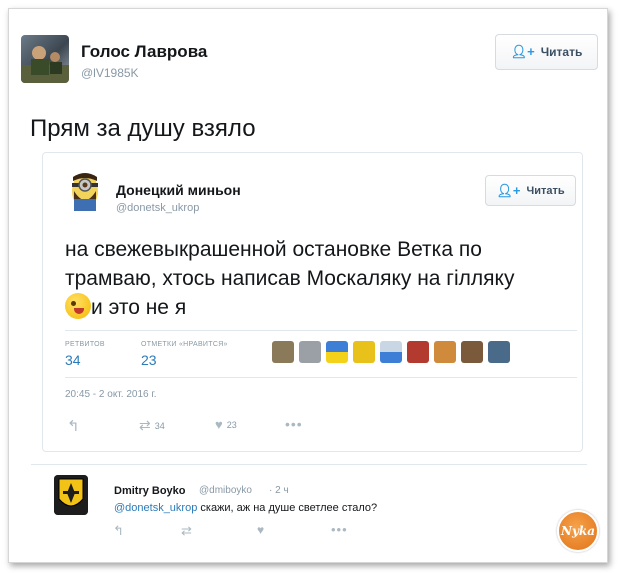  Describe the element at coordinates (231, 424) in the screenshot. I see `like-action-count: 23` at that location.